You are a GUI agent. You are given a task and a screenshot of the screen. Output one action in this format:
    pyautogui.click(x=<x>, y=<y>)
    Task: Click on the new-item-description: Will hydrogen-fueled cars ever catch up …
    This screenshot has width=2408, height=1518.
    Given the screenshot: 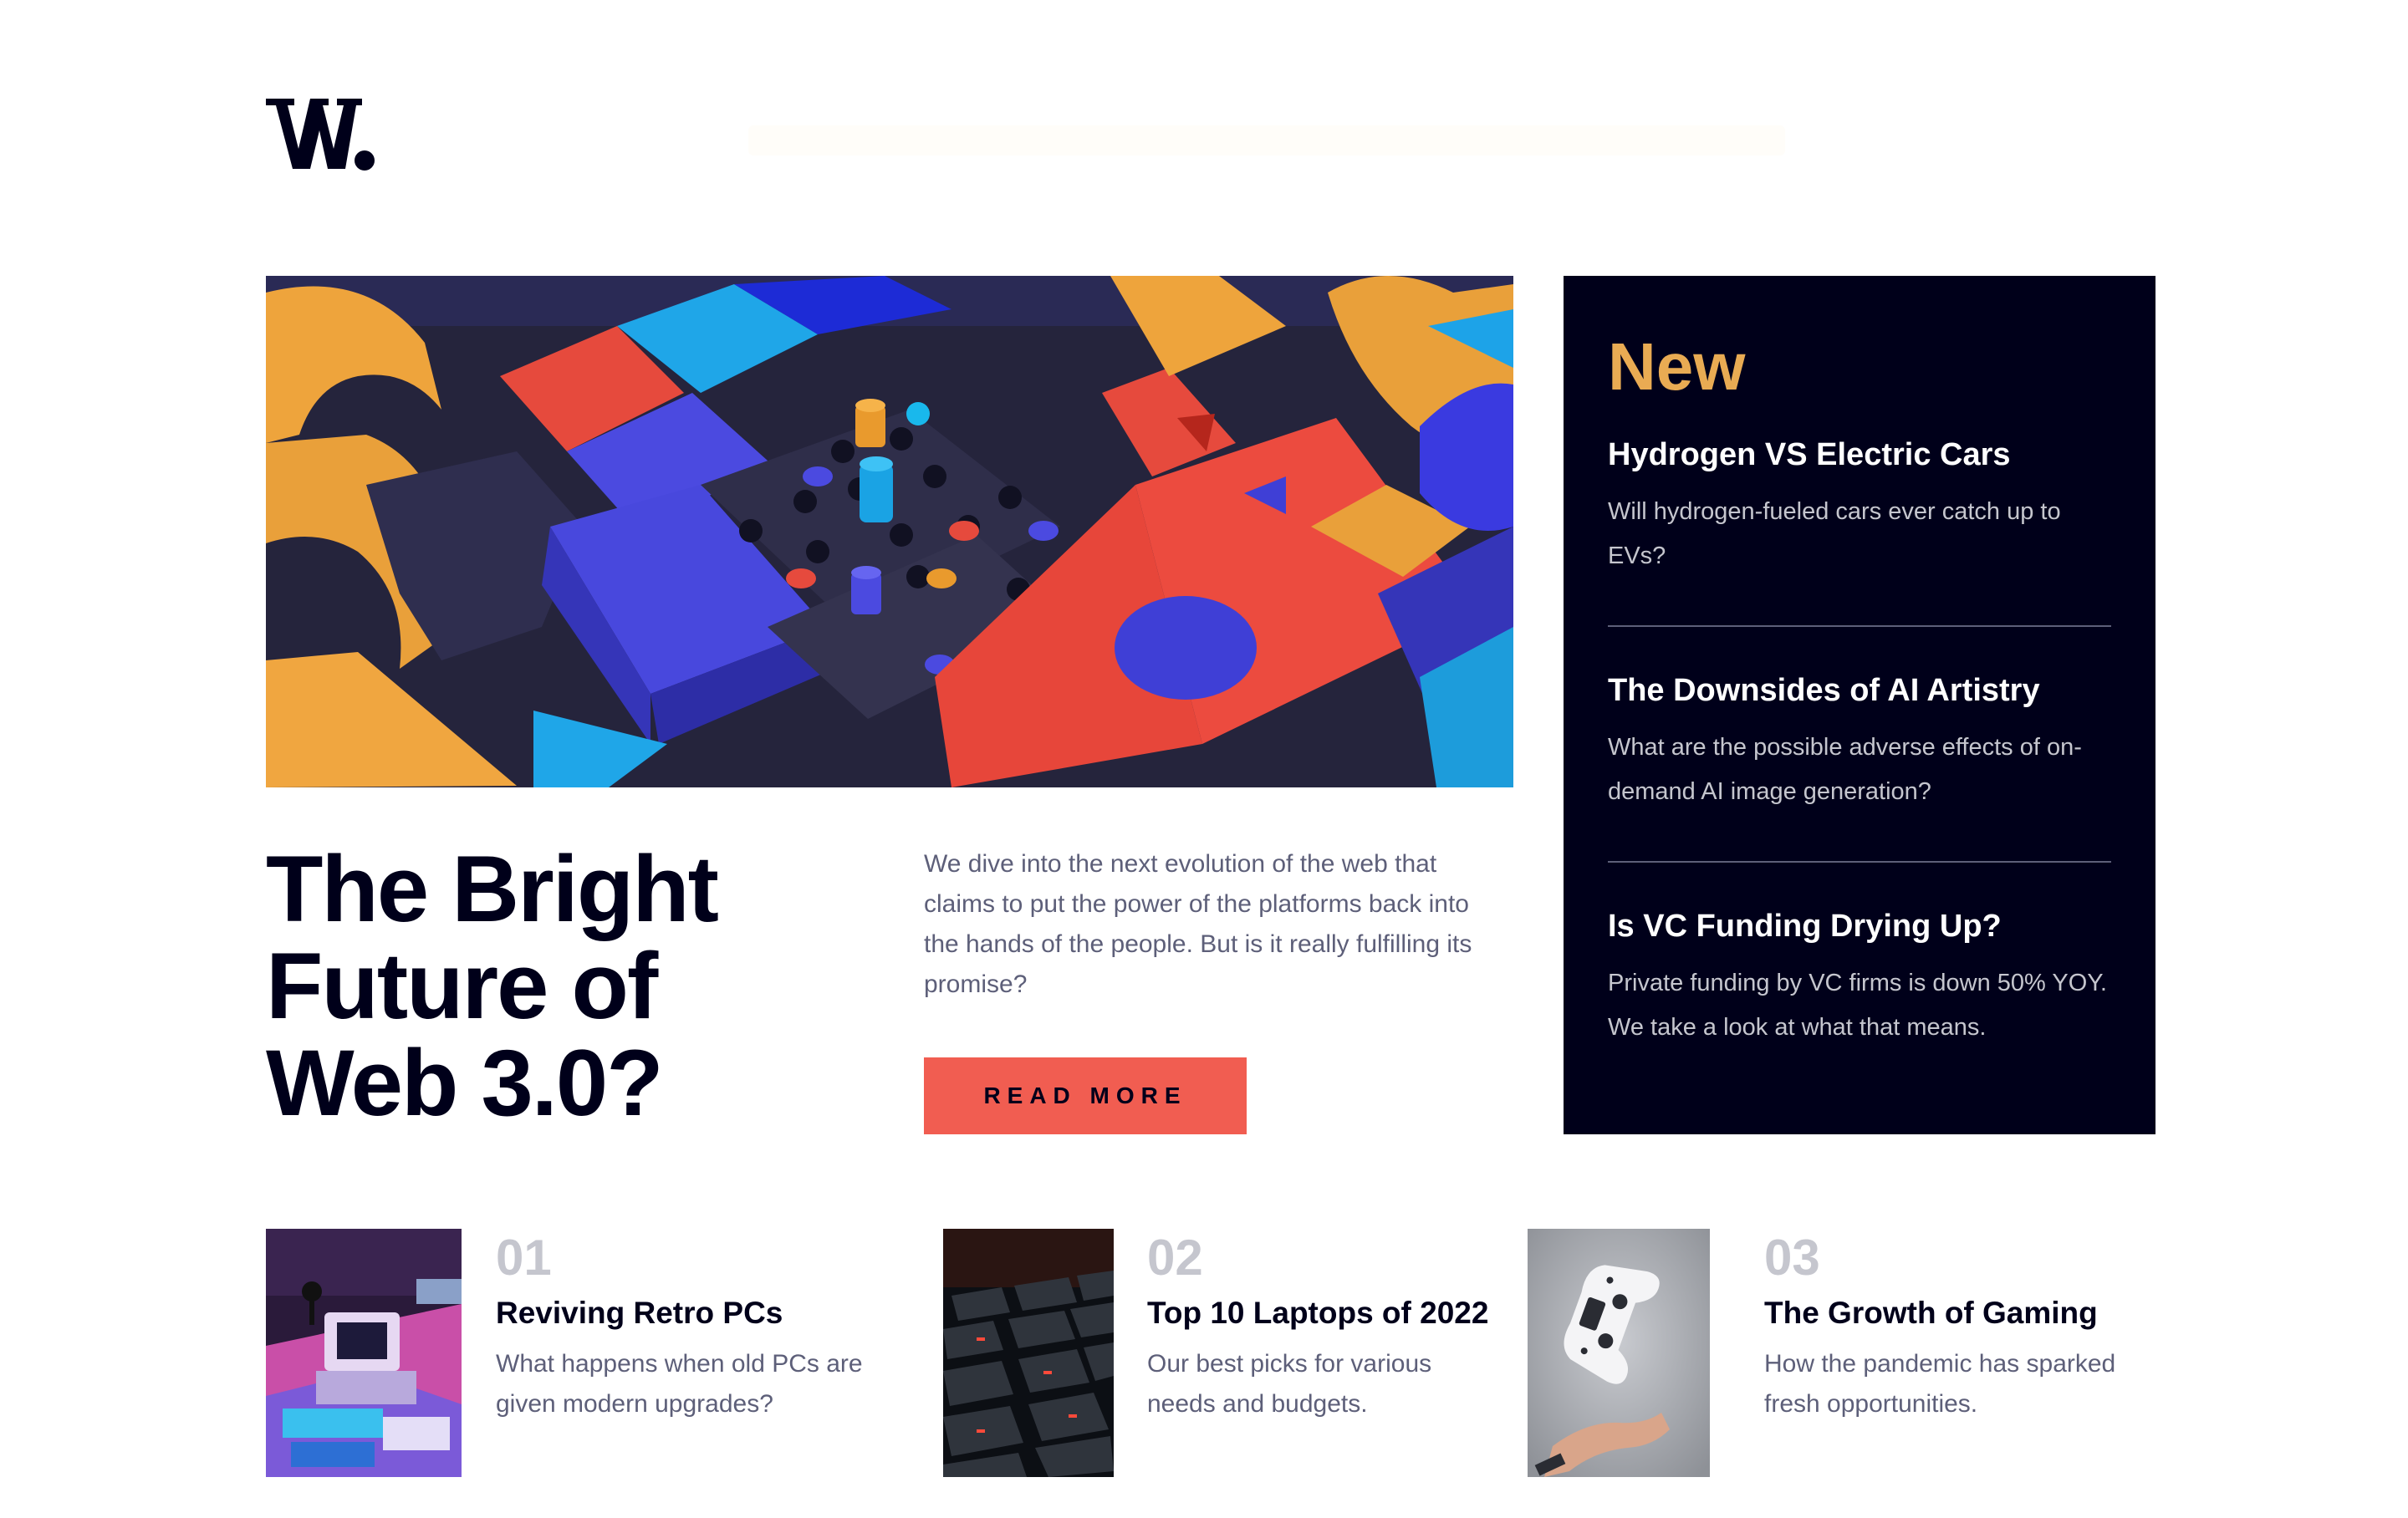 What is the action you would take?
    pyautogui.click(x=1834, y=533)
    